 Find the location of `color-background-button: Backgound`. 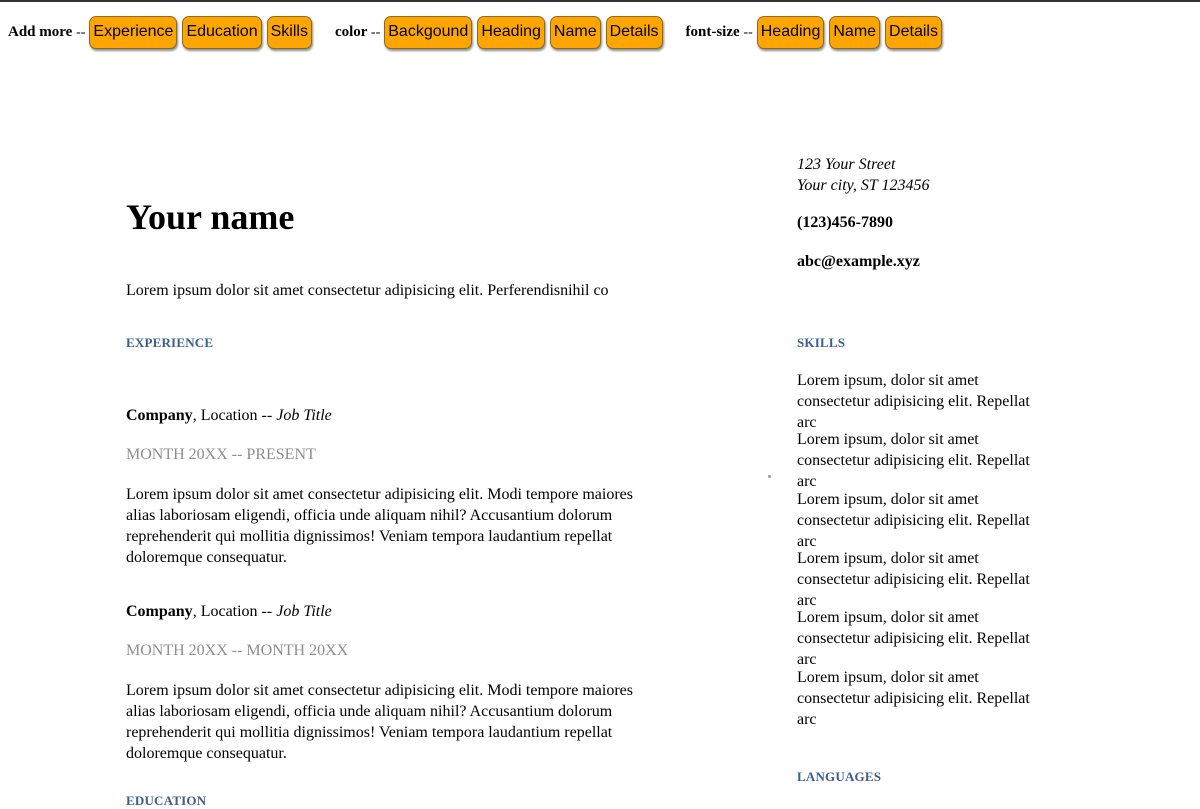

color-background-button: Backgound is located at coordinates (428, 32).